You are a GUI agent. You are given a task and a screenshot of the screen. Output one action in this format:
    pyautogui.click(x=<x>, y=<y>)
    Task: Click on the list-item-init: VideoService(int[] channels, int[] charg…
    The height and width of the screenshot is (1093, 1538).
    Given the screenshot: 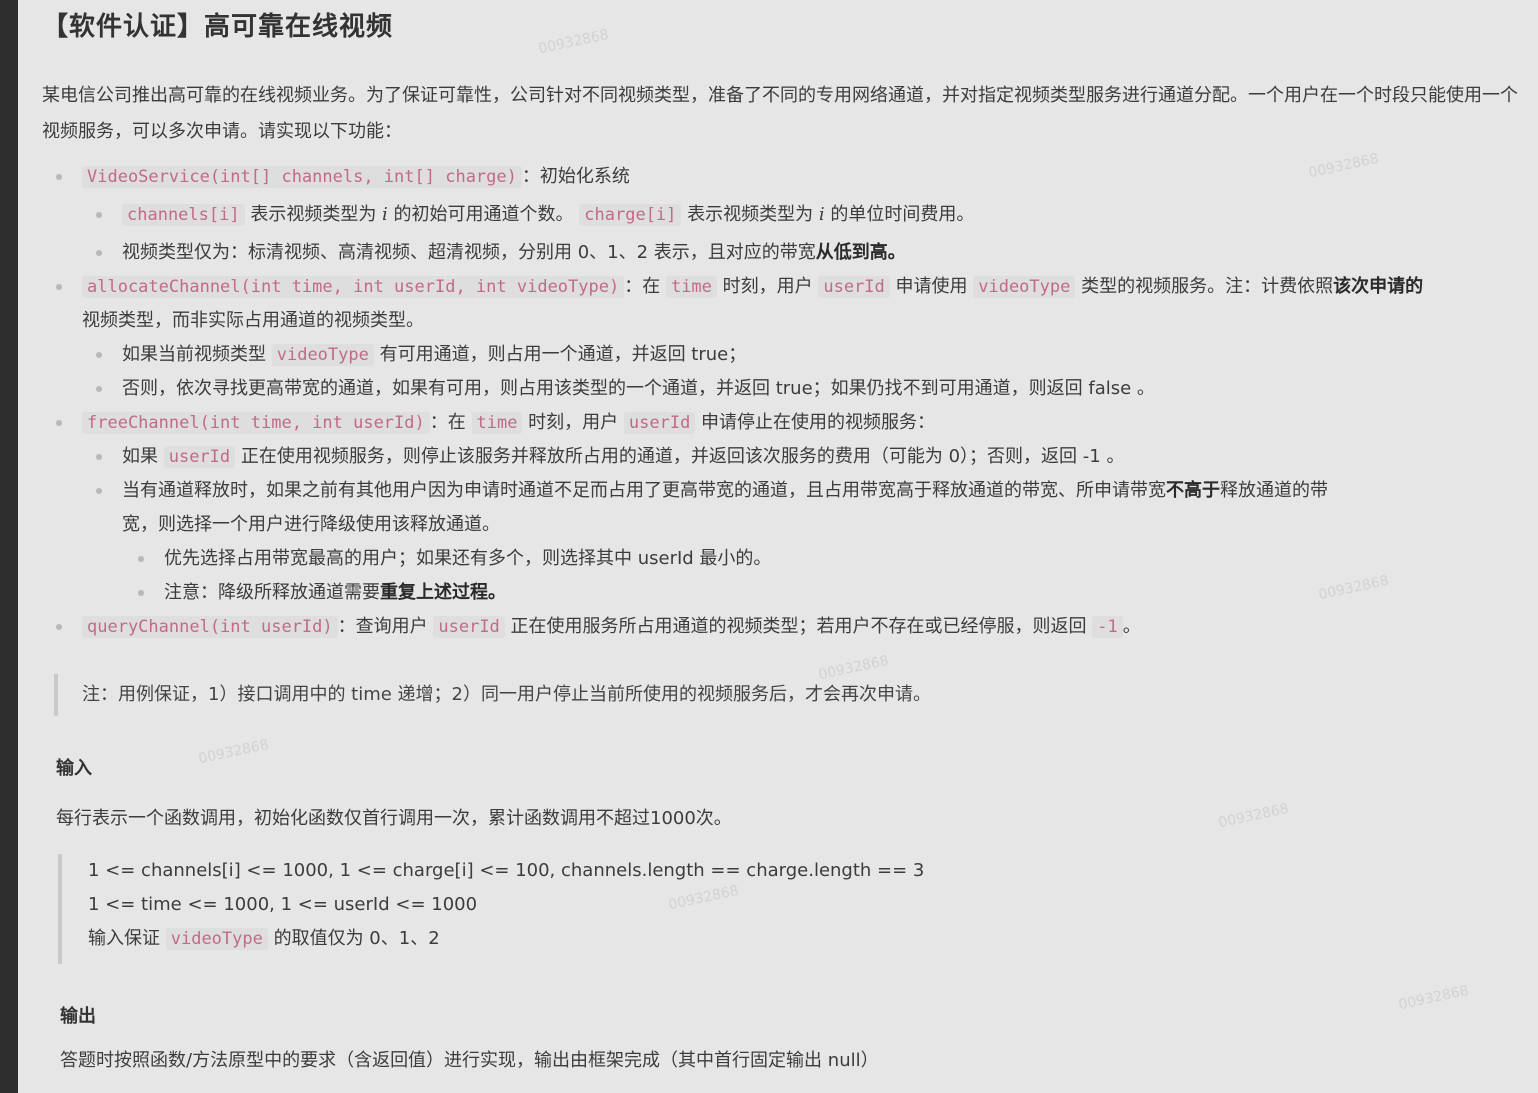 What is the action you would take?
    pyautogui.click(x=787, y=177)
    